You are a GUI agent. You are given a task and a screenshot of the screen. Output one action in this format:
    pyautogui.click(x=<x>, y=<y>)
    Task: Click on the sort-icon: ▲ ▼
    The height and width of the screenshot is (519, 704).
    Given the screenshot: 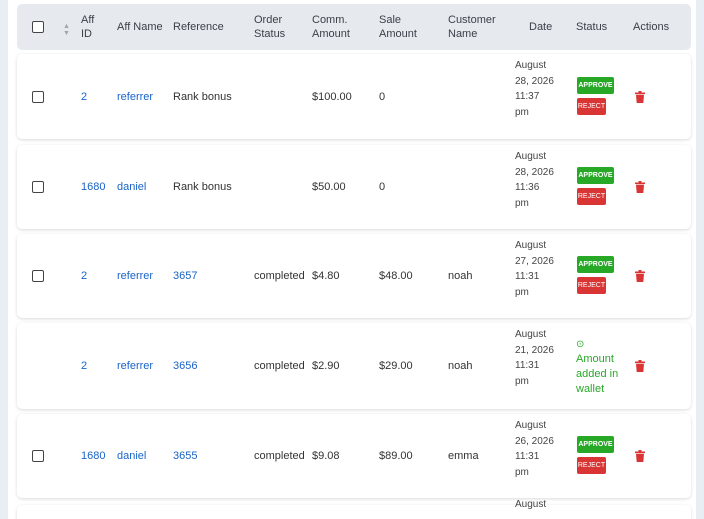 What is the action you would take?
    pyautogui.click(x=66, y=30)
    